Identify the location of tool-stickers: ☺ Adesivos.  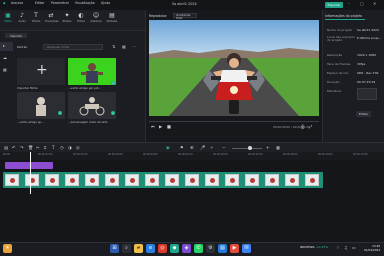
(96, 20).